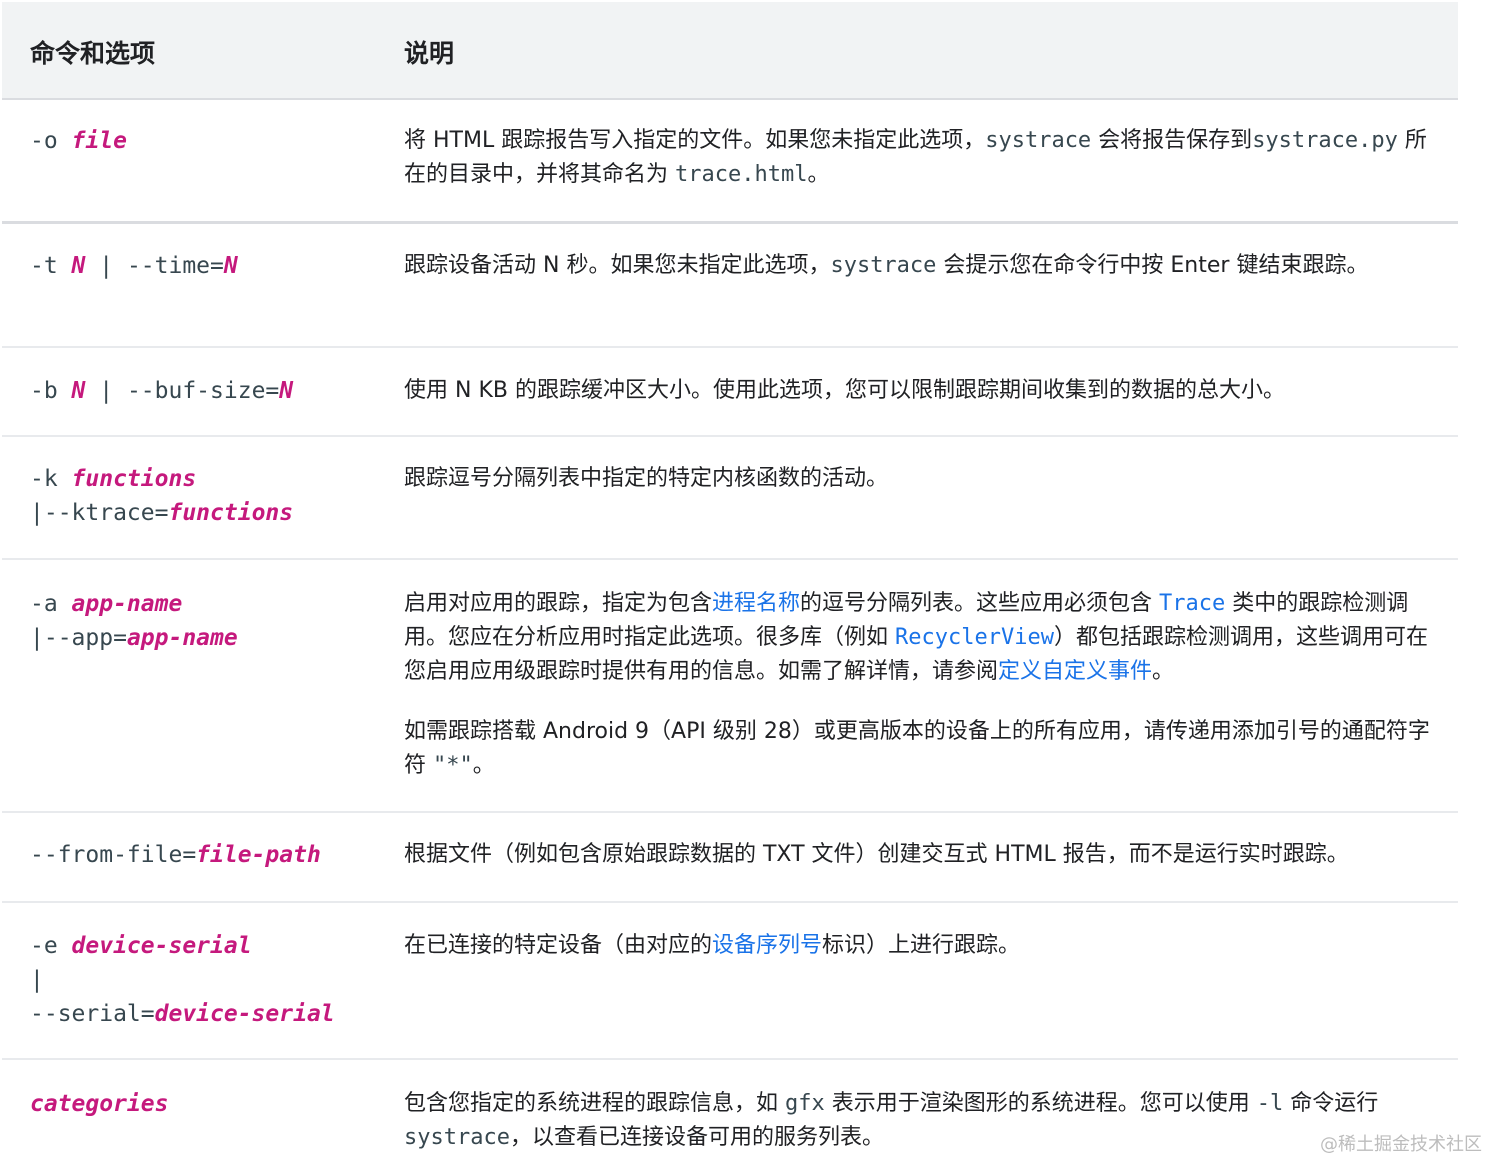 The height and width of the screenshot is (1174, 1512). I want to click on watermark: @稀土掘金技术社区, so click(1401, 1144).